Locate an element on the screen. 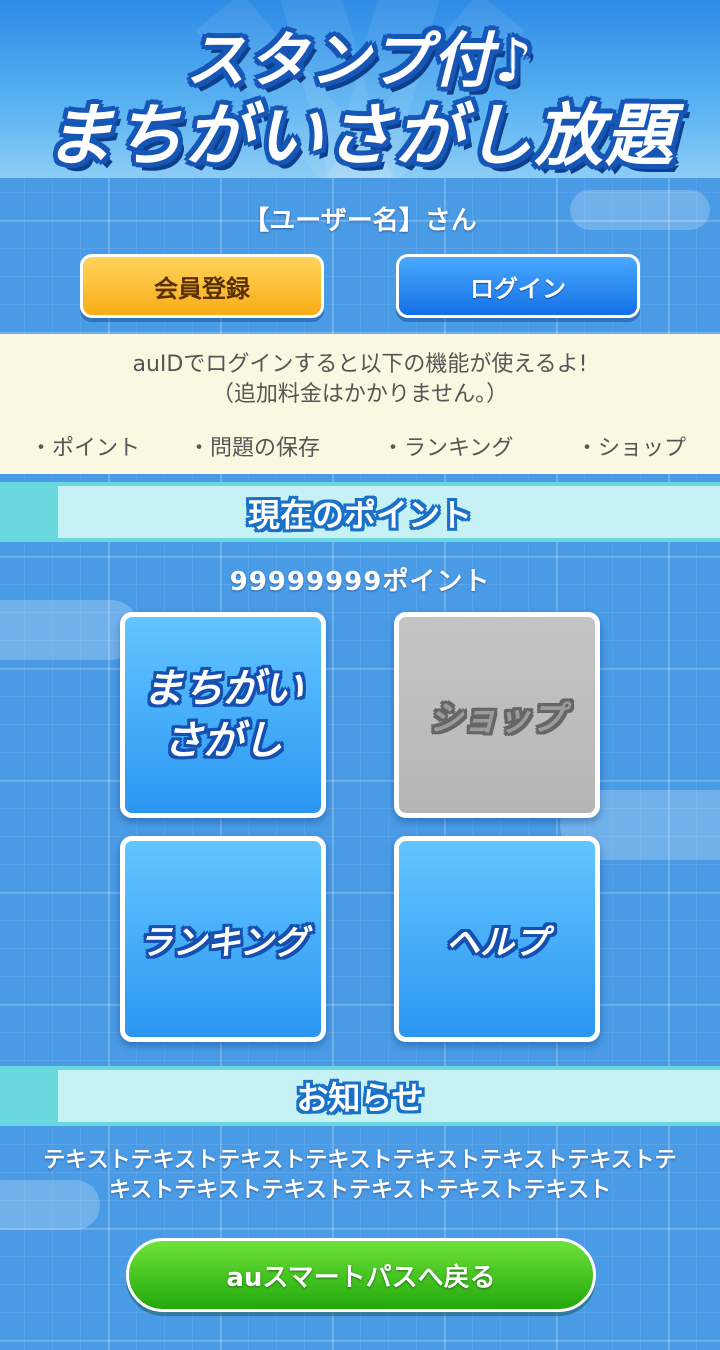 This screenshot has height=1350, width=720. user-name-label: 【ユーザー名】さん is located at coordinates (360, 221).